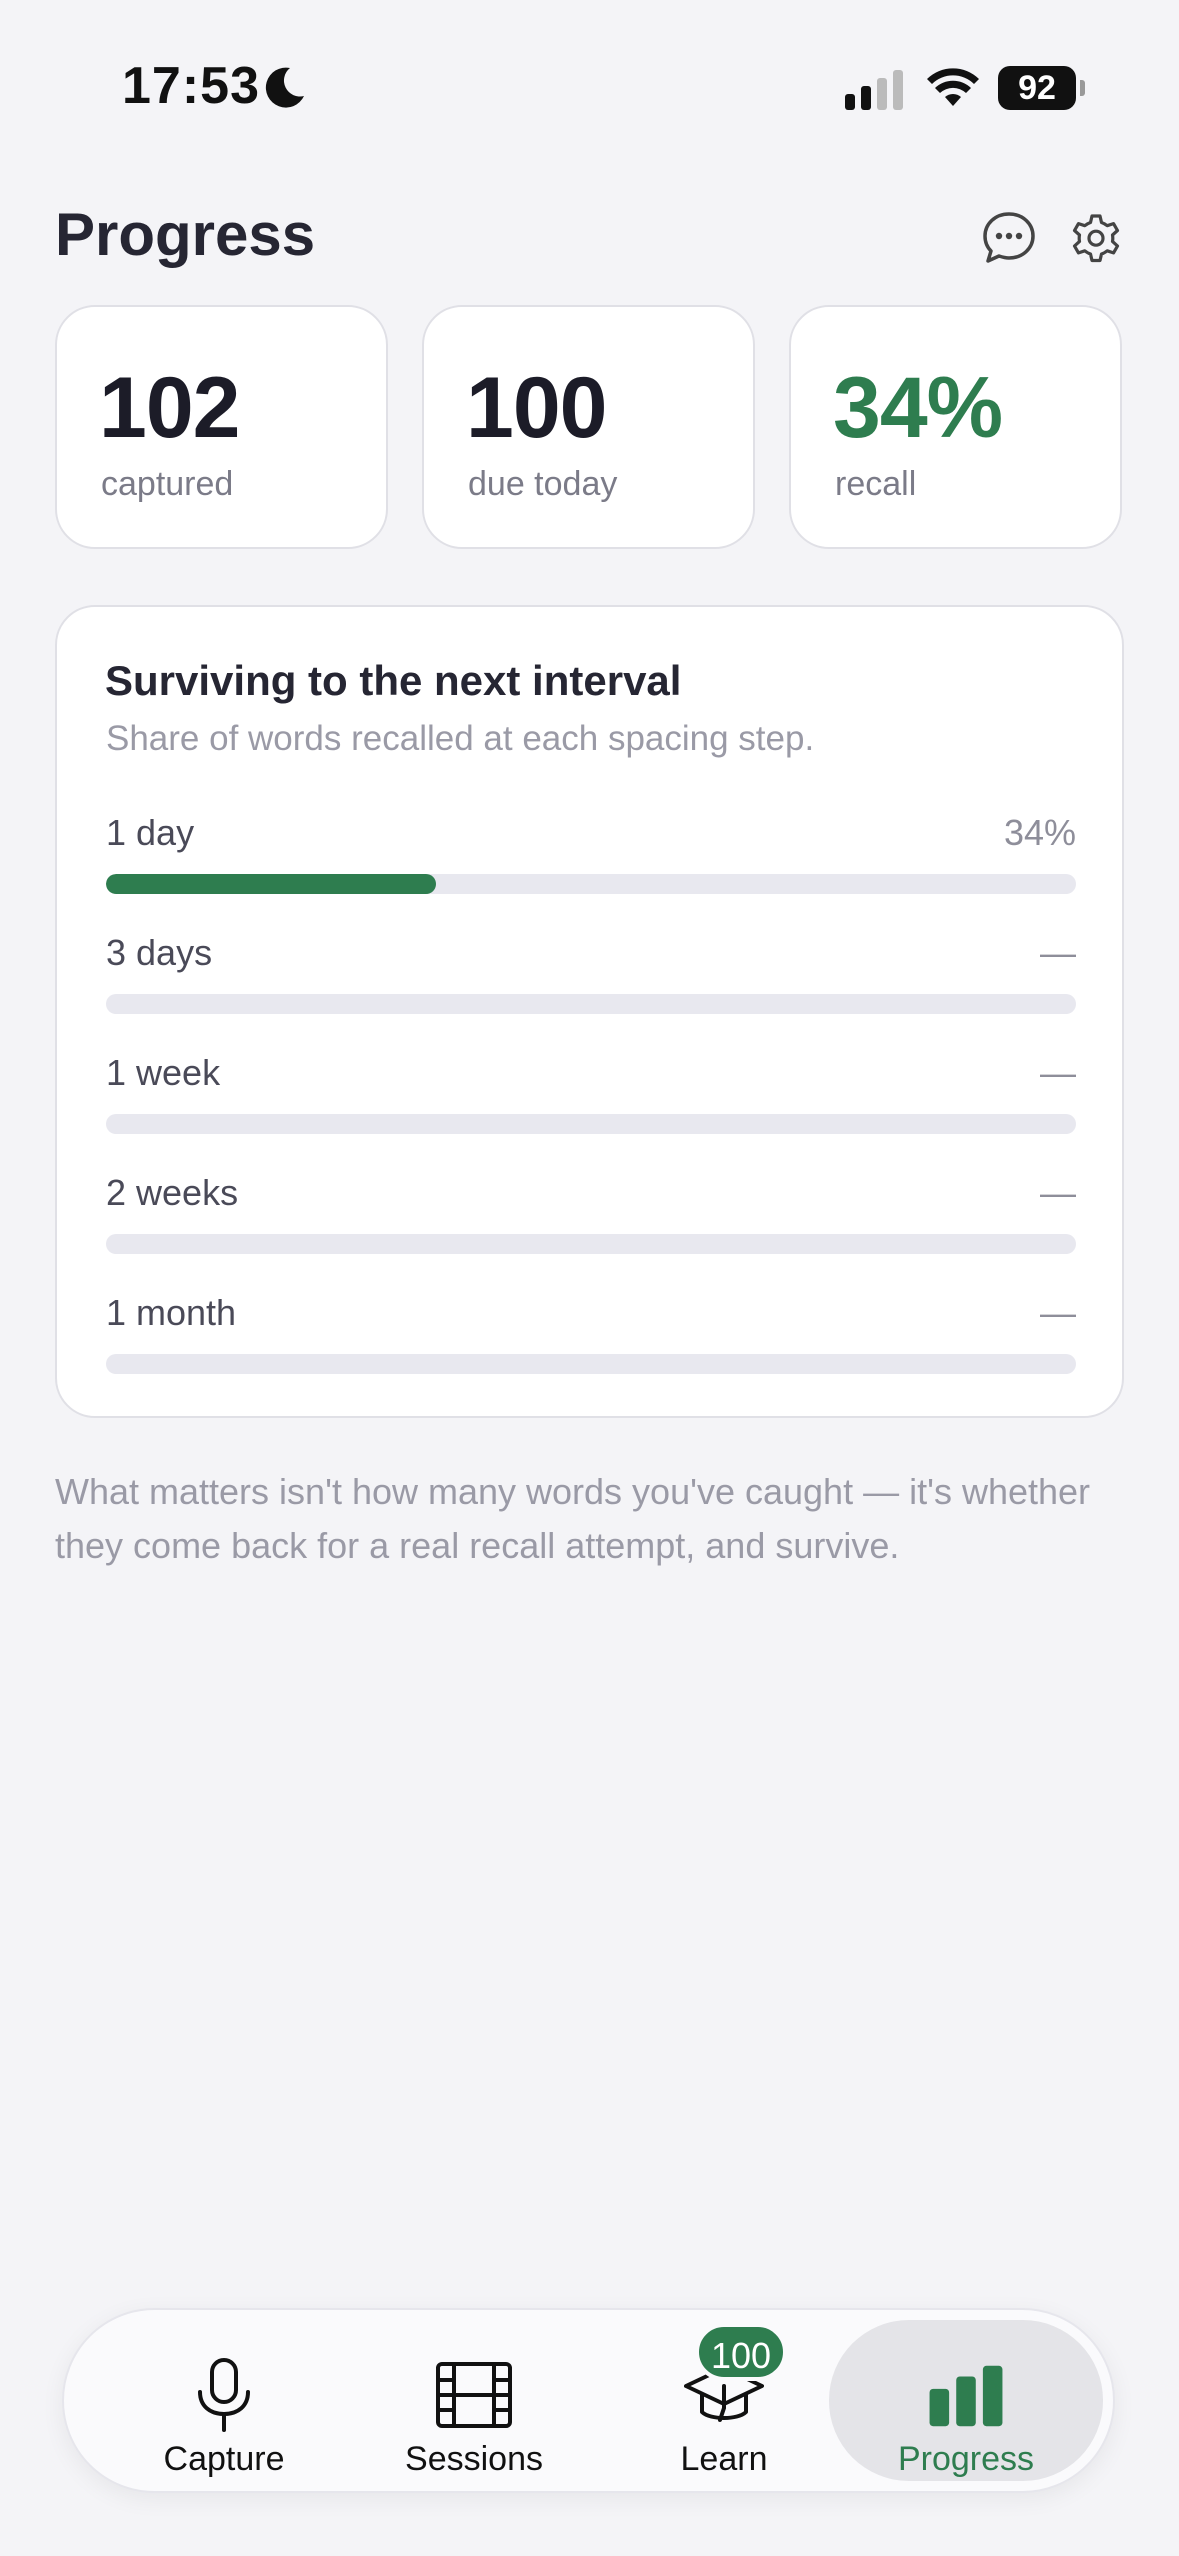 This screenshot has width=1179, height=2556. Describe the element at coordinates (591, 1097) in the screenshot. I see `interval-row-1-week: 1 week —` at that location.